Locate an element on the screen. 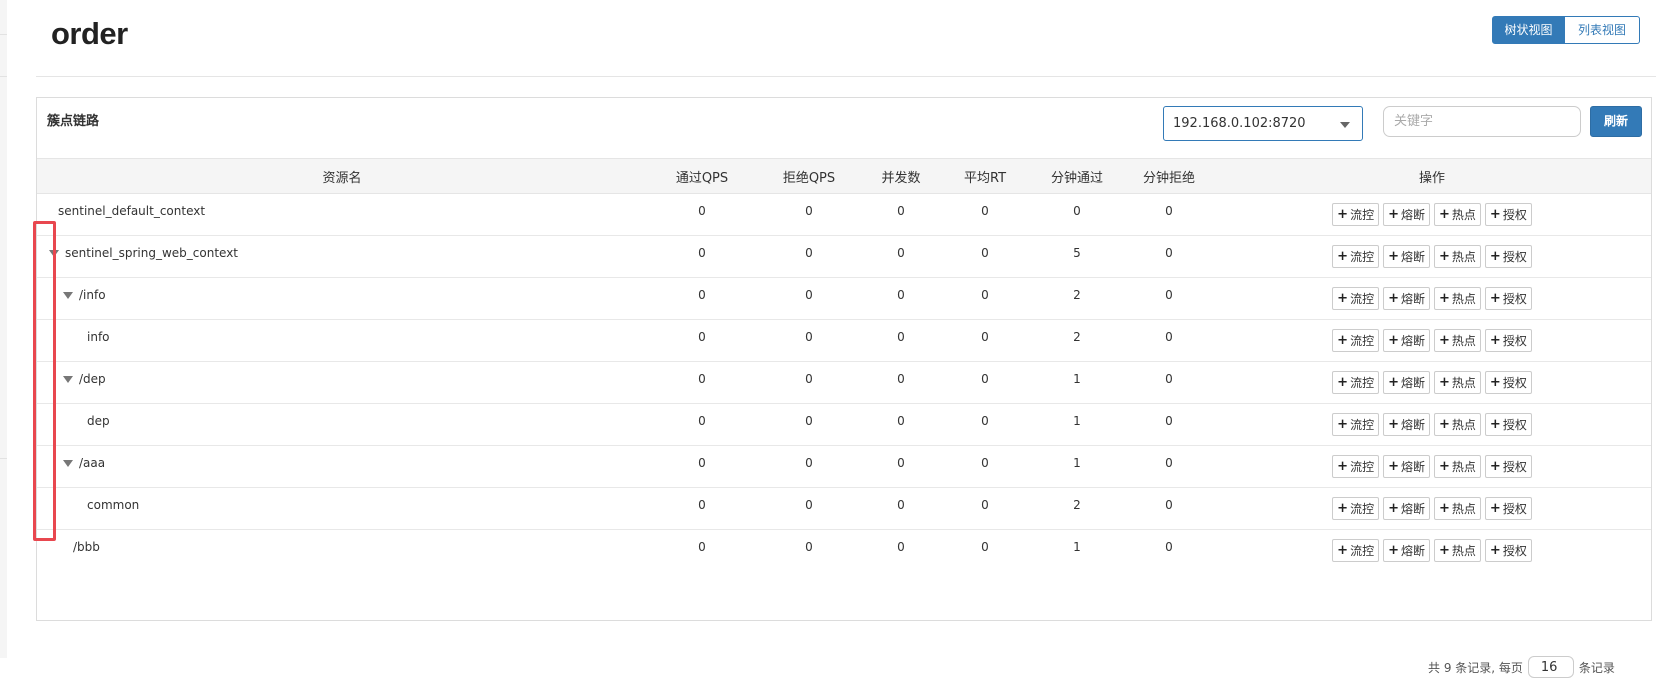 The height and width of the screenshot is (678, 1656). resource-name: /aaa is located at coordinates (92, 463).